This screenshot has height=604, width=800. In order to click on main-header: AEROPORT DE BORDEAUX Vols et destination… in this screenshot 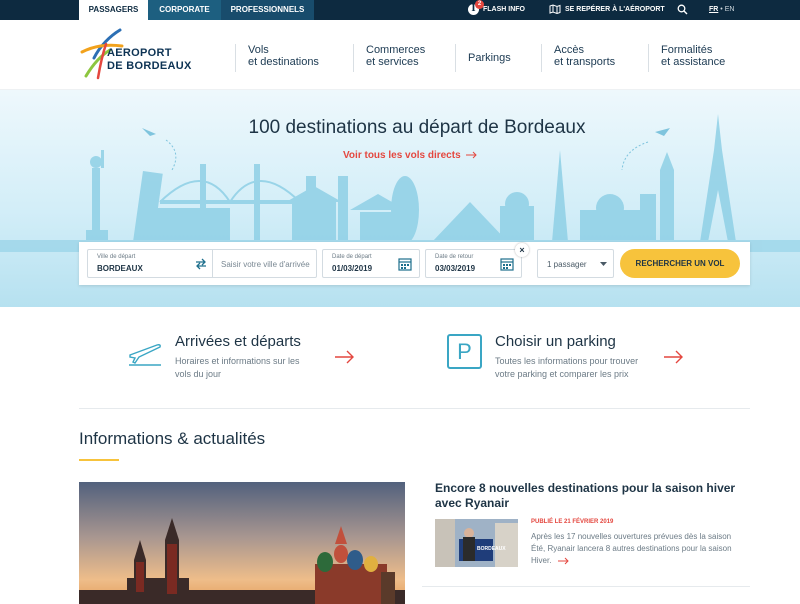, I will do `click(400, 55)`.